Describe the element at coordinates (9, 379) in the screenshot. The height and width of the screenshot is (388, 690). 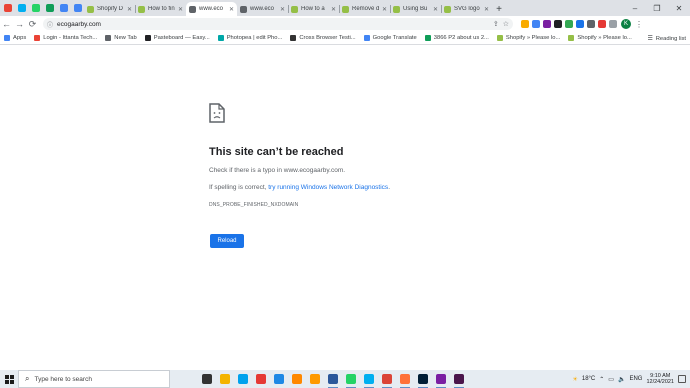
I see `start-button` at that location.